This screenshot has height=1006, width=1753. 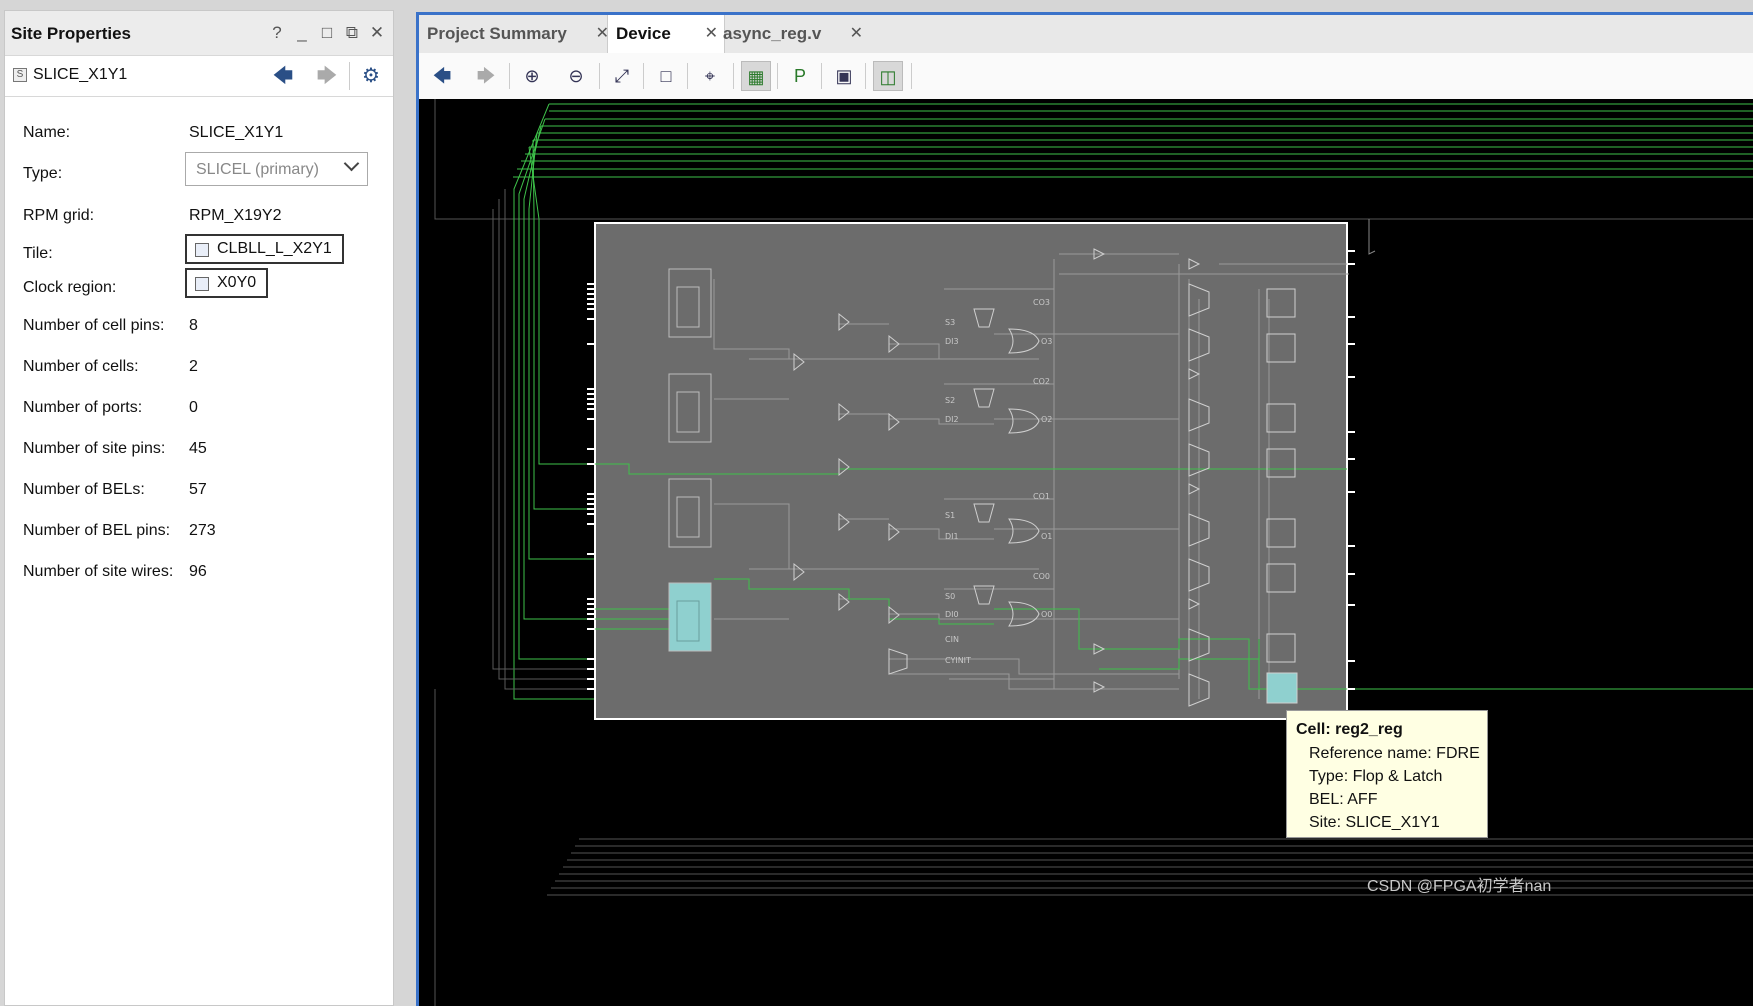 I want to click on prop-site-wires: Number of site wires: 96, so click(x=203, y=573).